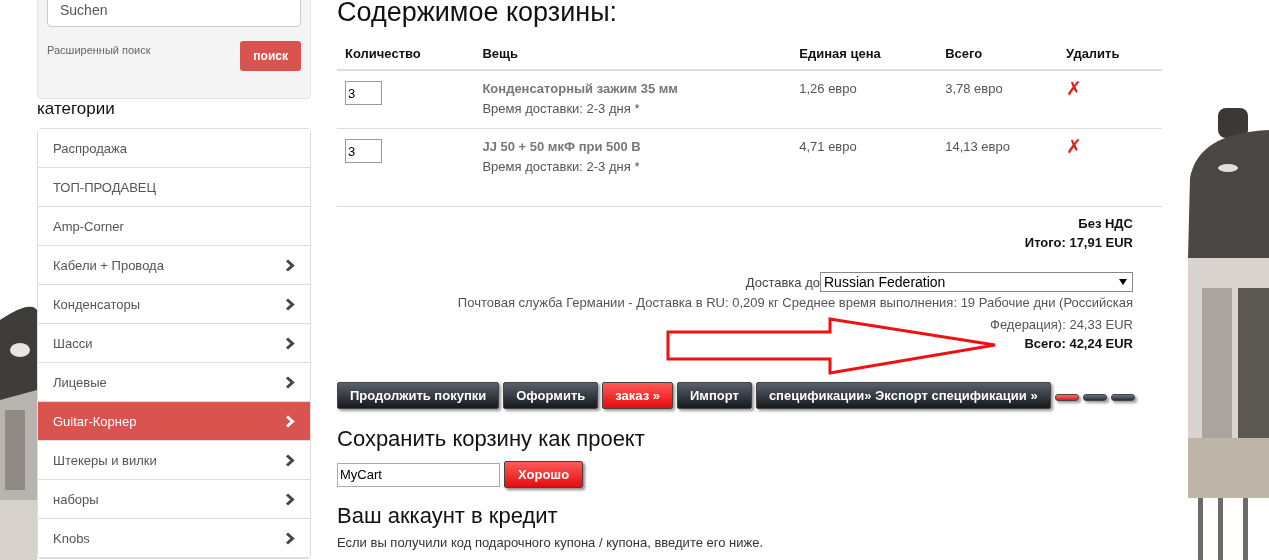  What do you see at coordinates (88, 226) in the screenshot?
I see `category-label: Amp-Corner` at bounding box center [88, 226].